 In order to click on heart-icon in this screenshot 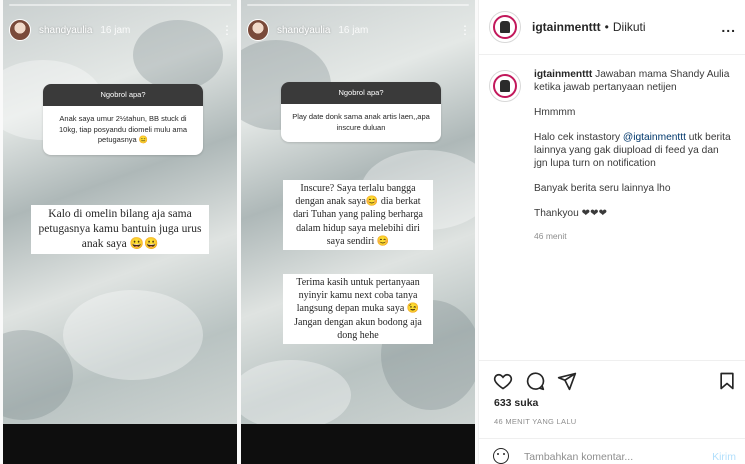, I will do `click(503, 381)`.